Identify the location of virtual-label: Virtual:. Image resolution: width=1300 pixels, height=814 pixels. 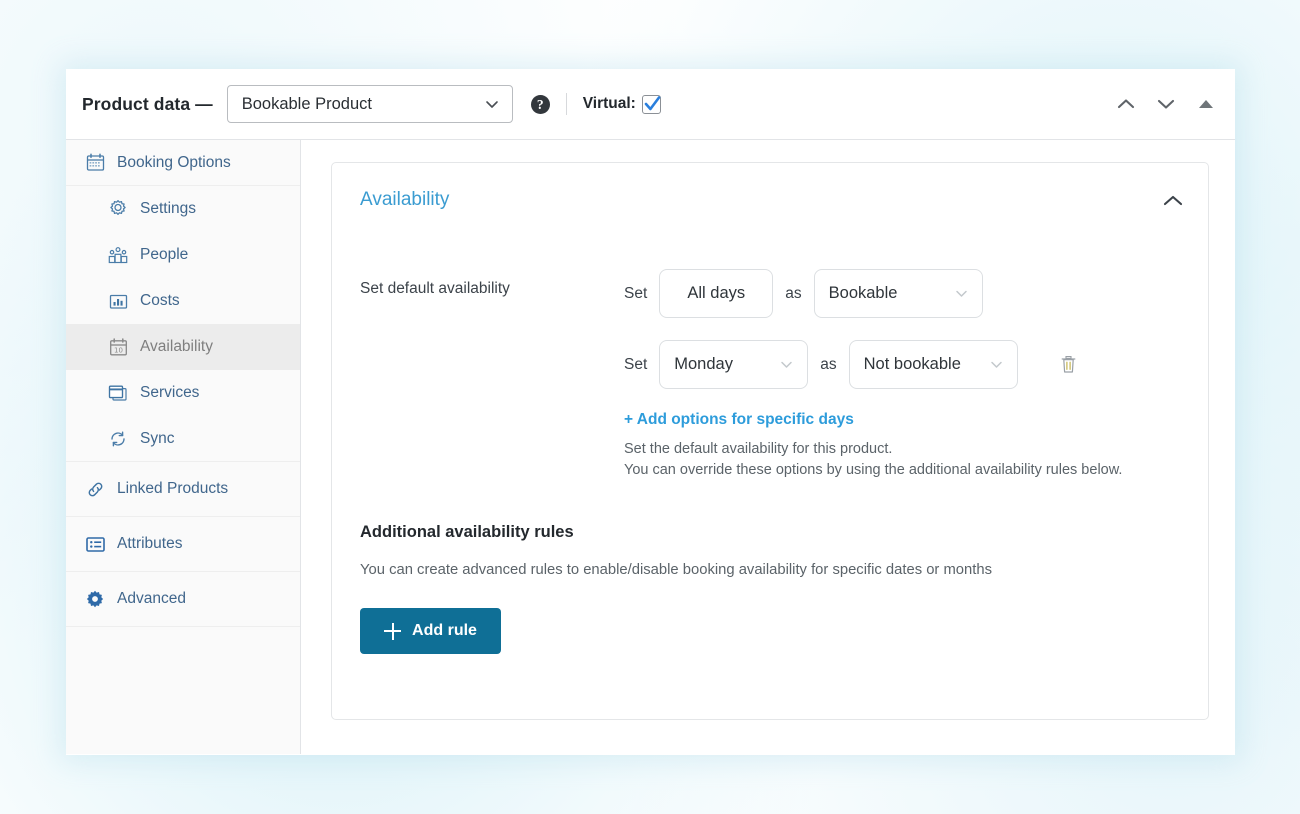
(609, 103).